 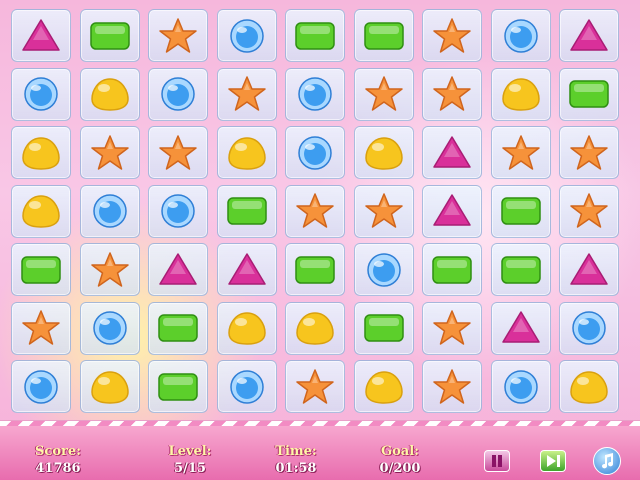 What do you see at coordinates (296, 451) in the screenshot?
I see `time-label: Time:` at bounding box center [296, 451].